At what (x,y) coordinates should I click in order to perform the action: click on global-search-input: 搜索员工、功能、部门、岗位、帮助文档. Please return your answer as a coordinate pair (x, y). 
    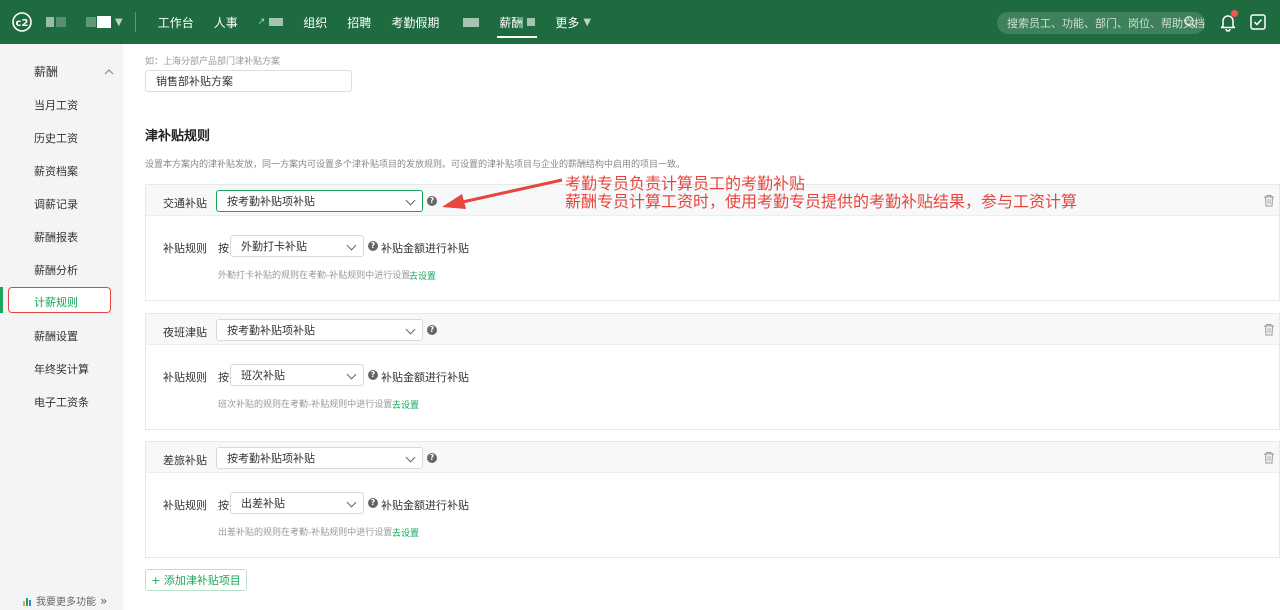
    Looking at the image, I should click on (1101, 23).